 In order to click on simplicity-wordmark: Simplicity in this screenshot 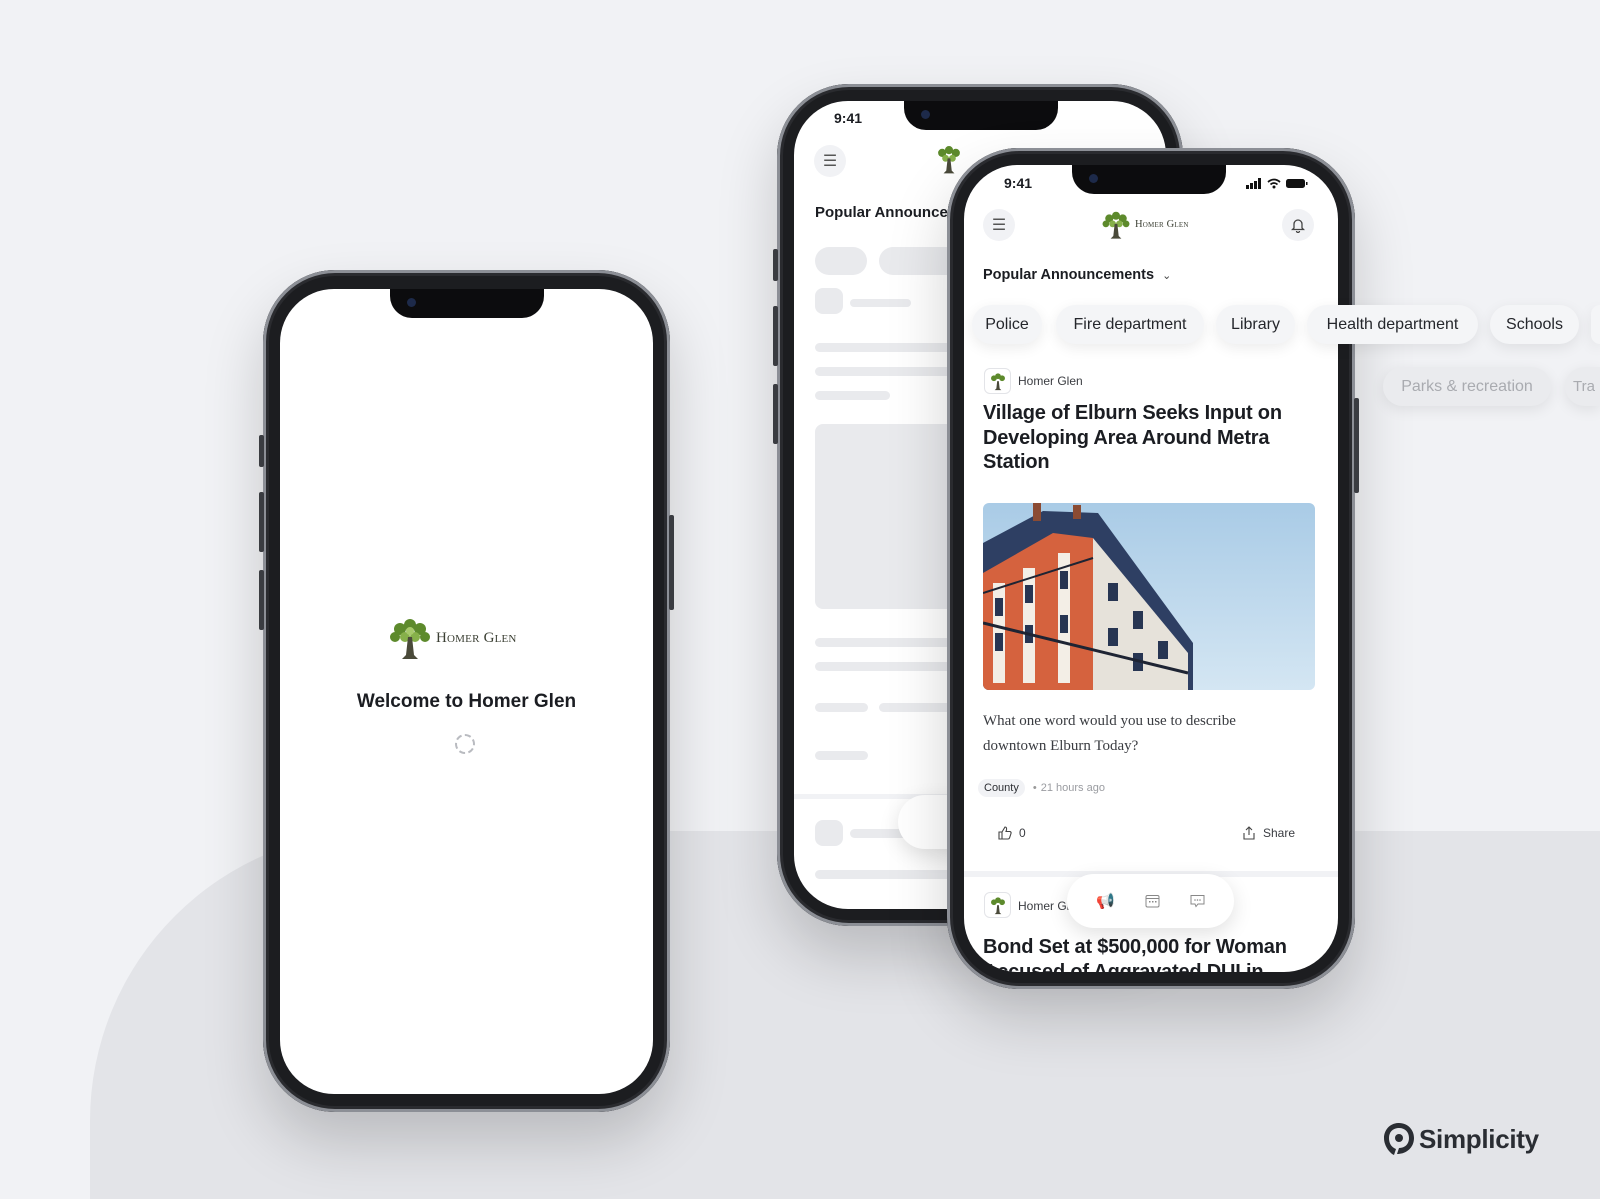, I will do `click(1479, 1138)`.